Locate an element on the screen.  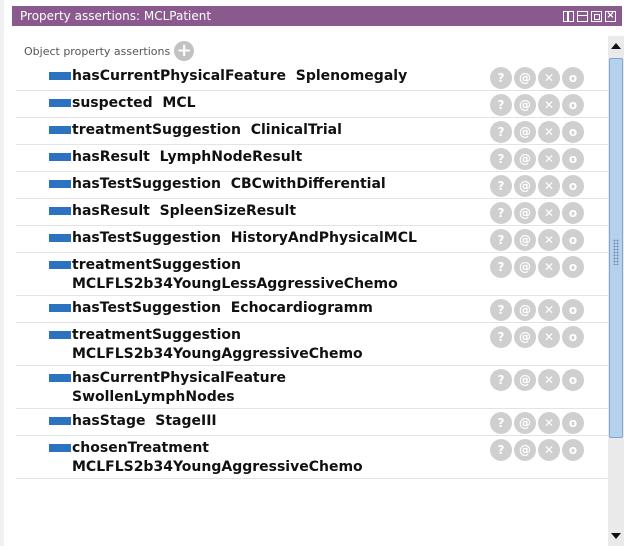
float-window-icon is located at coordinates (596, 16).